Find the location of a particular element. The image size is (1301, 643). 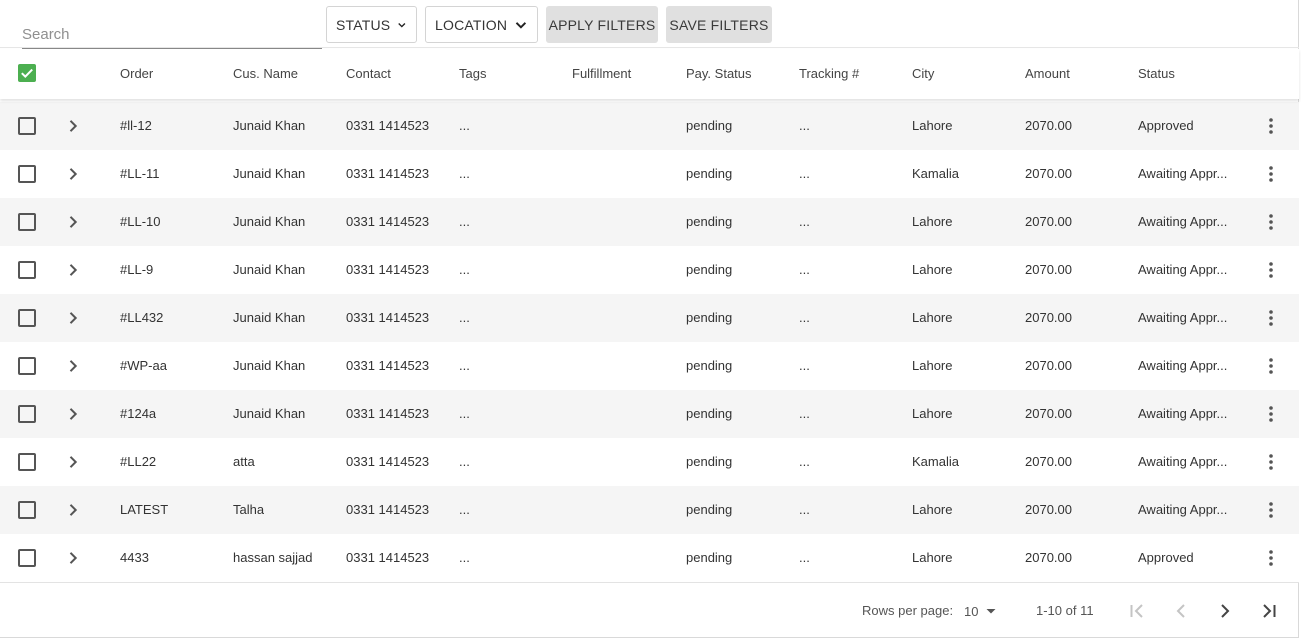

column-header-tags: Tags is located at coordinates (472, 74).